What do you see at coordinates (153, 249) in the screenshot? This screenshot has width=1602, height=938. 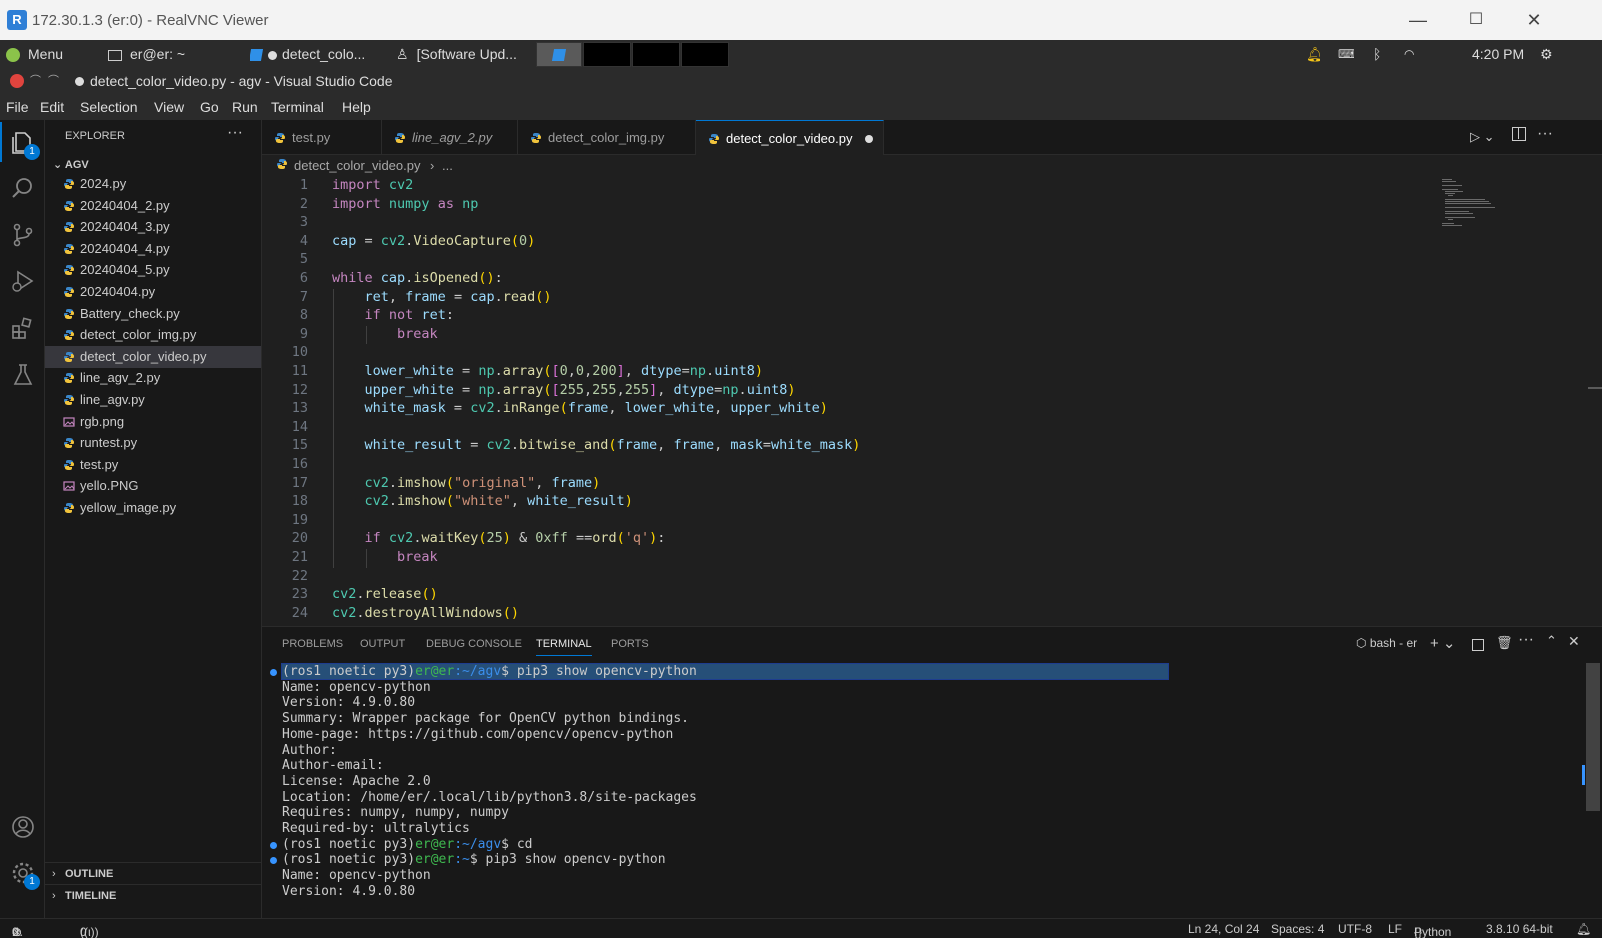 I see `file-item: 20240404_4.py` at bounding box center [153, 249].